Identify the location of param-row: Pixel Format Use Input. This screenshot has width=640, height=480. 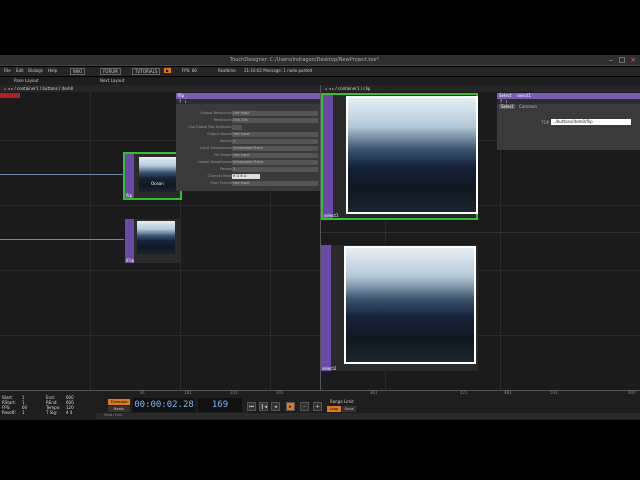
(248, 183).